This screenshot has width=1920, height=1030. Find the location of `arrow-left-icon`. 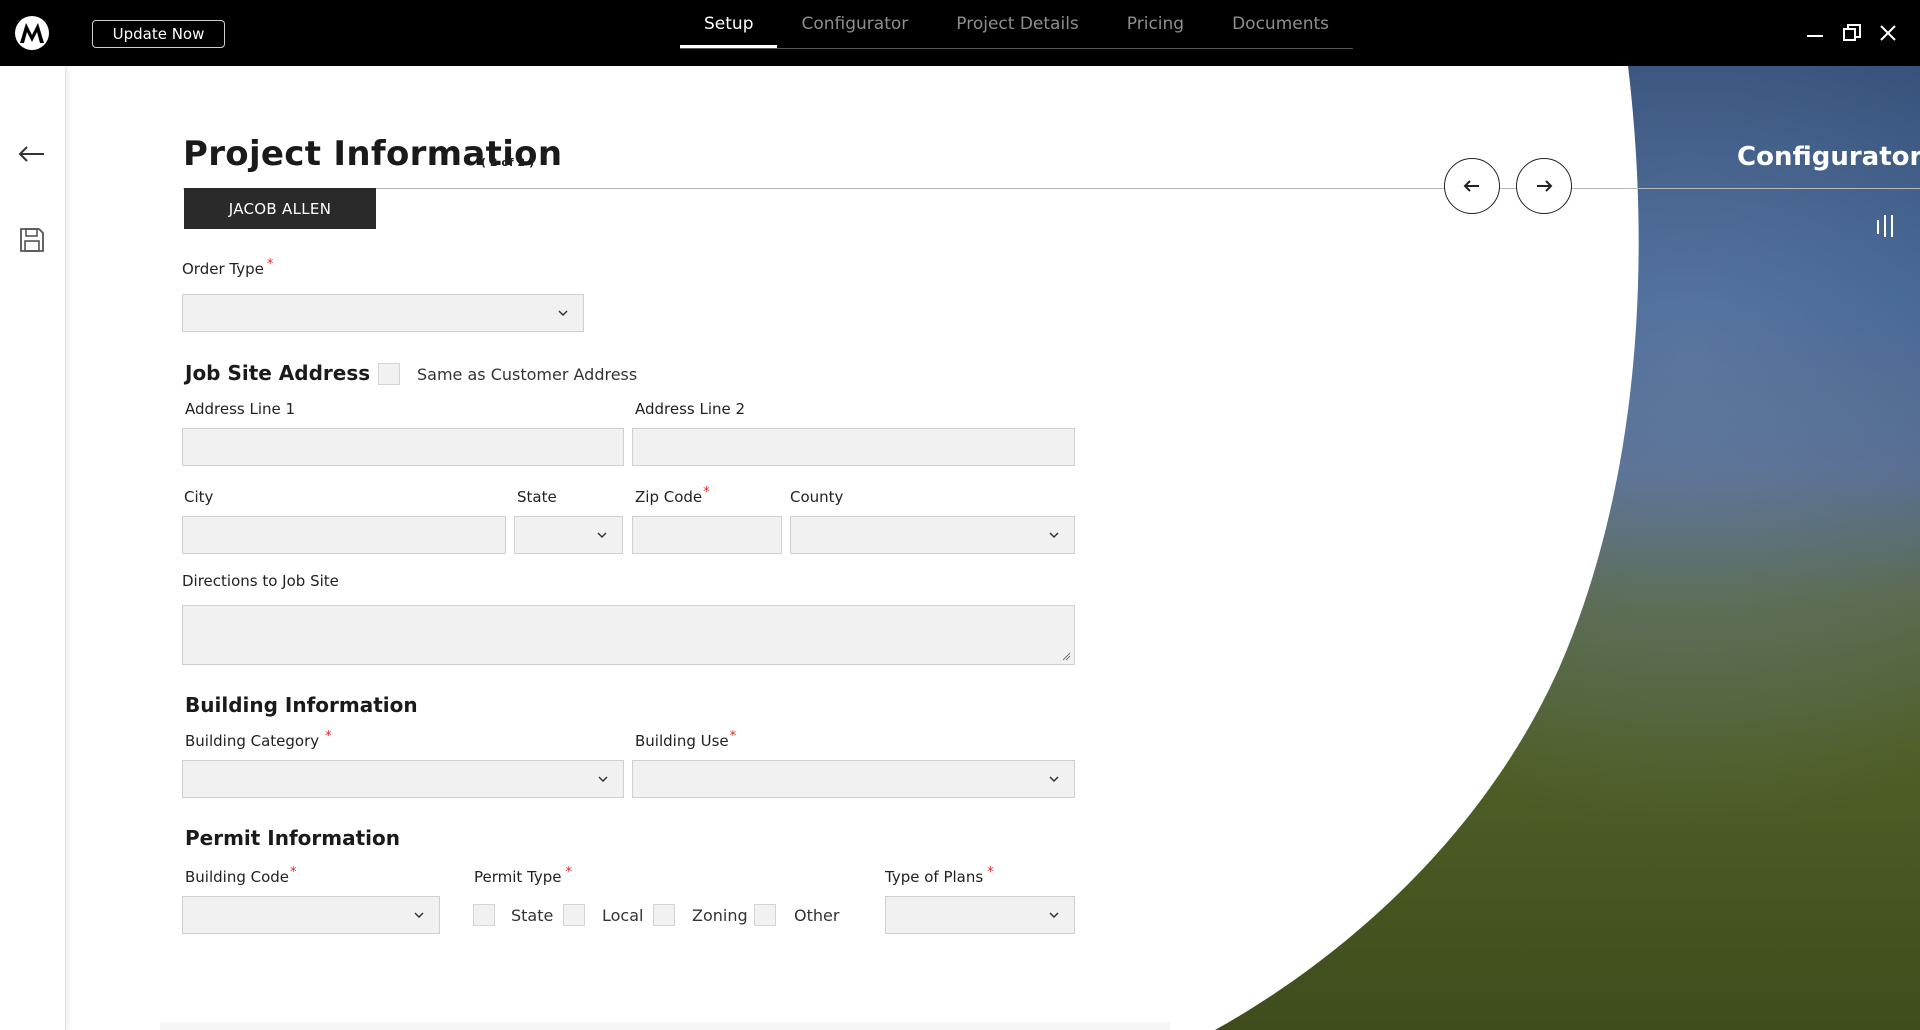

arrow-left-icon is located at coordinates (1471, 186).